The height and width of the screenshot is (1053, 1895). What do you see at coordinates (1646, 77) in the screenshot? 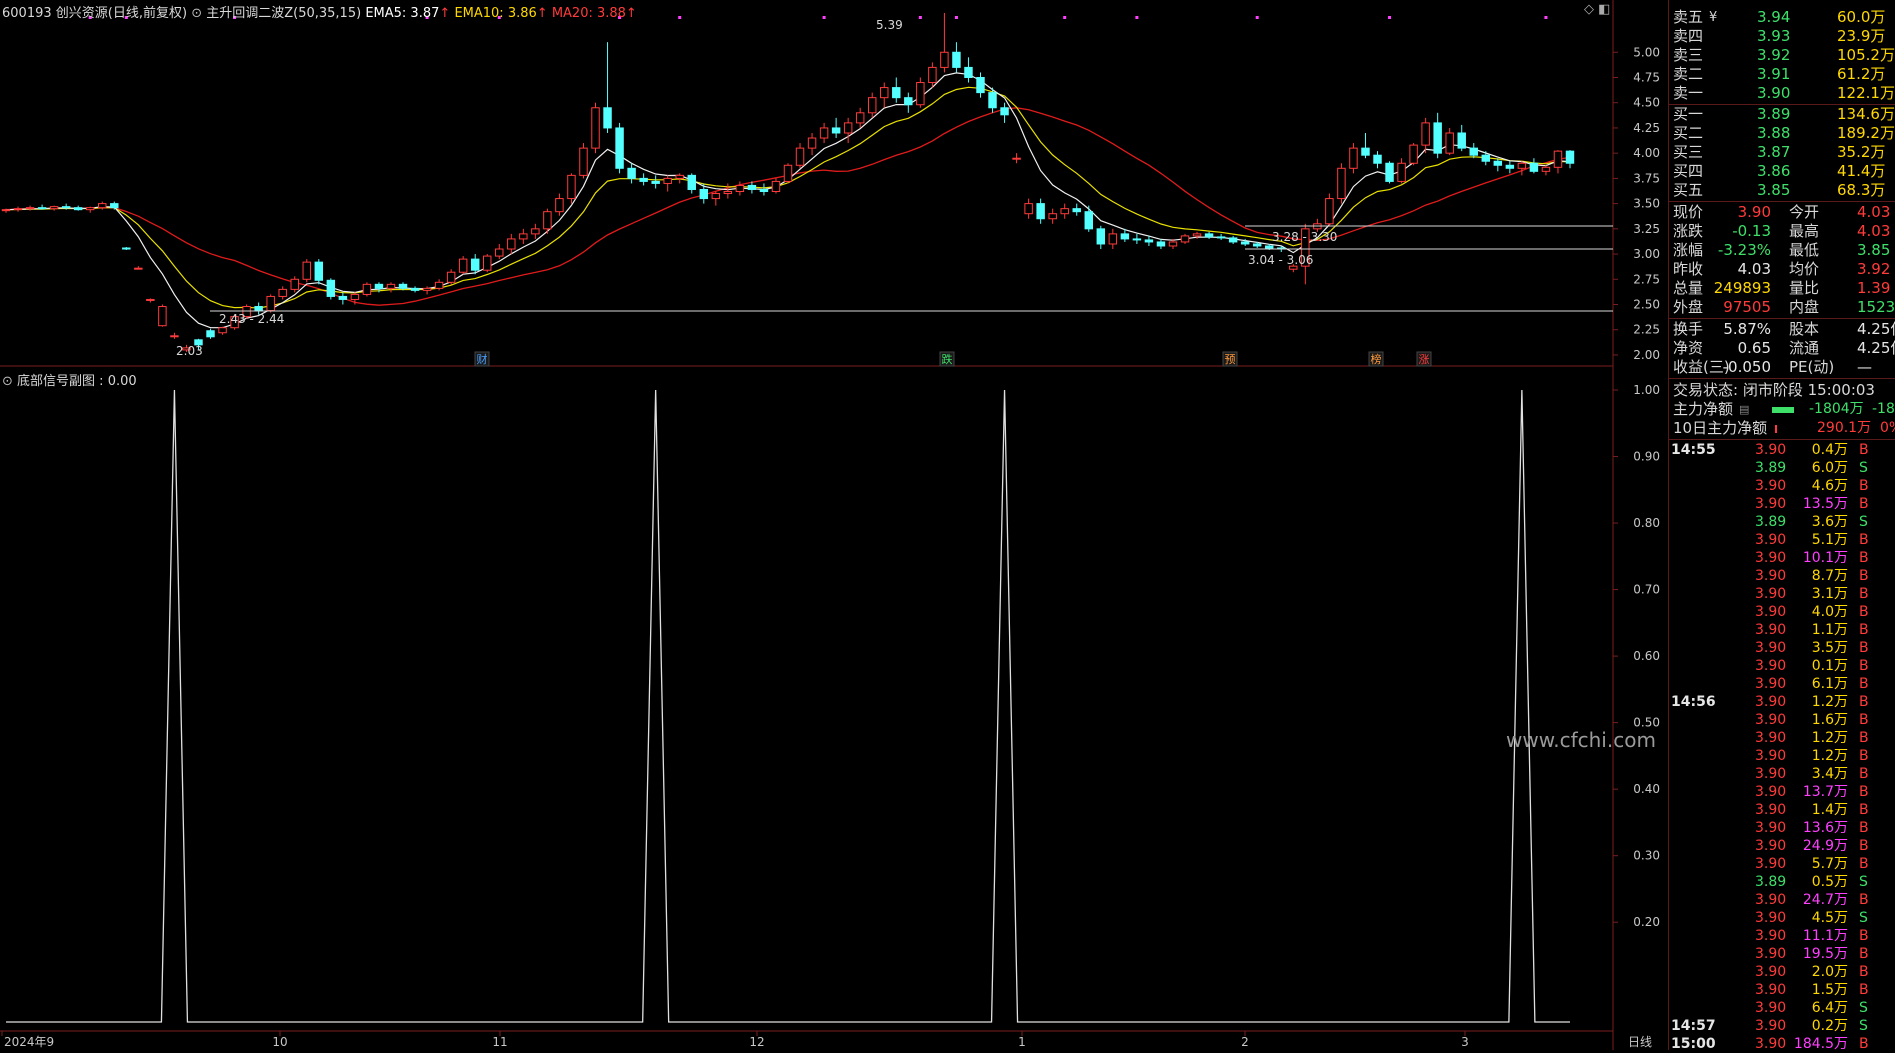
I see `y-tick-label: 4.75` at bounding box center [1646, 77].